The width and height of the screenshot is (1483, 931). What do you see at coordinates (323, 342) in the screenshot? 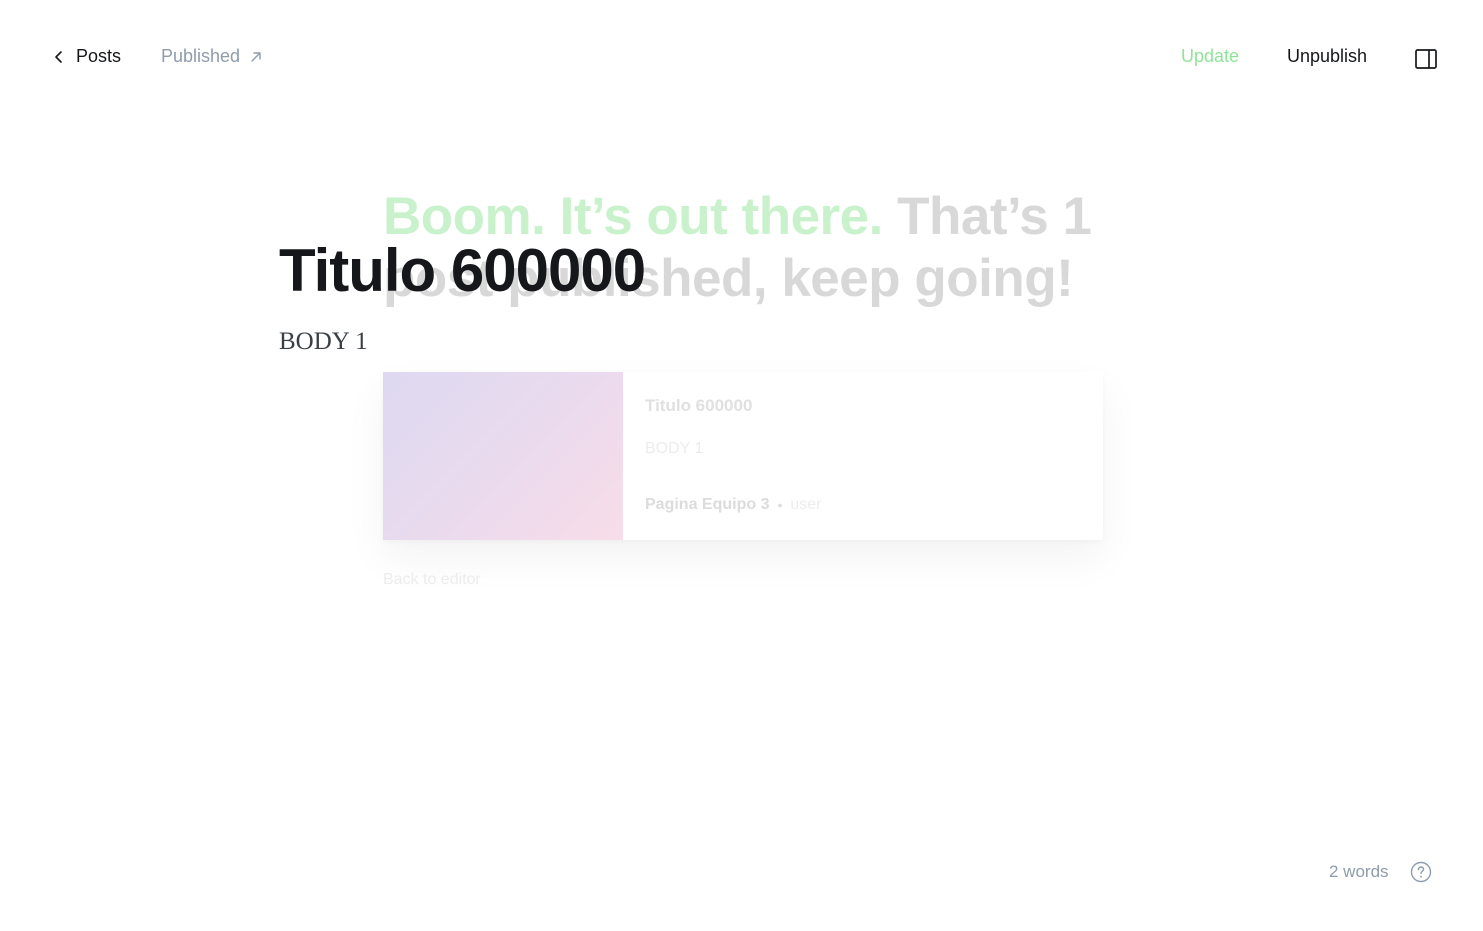
I see `post-body: BODY 1` at bounding box center [323, 342].